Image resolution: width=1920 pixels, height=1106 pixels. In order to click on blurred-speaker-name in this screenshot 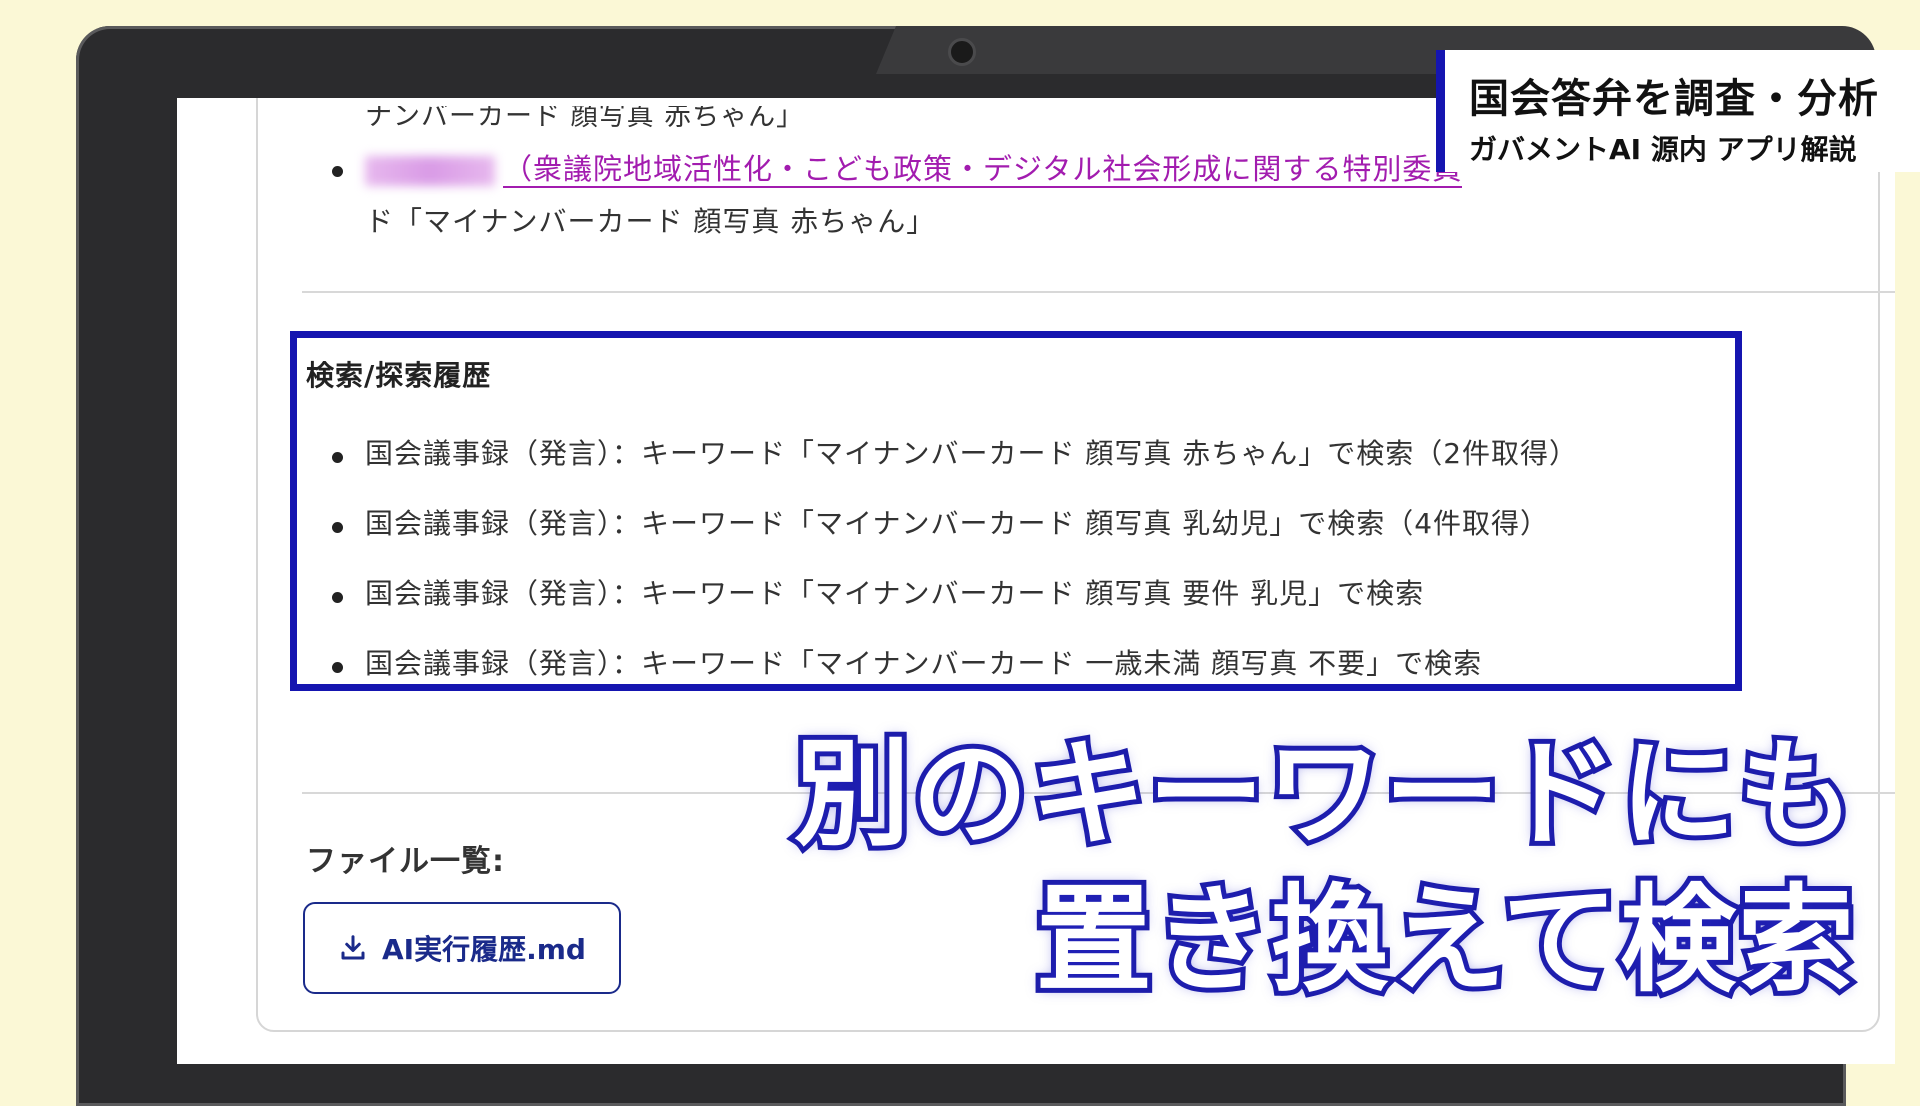, I will do `click(430, 171)`.